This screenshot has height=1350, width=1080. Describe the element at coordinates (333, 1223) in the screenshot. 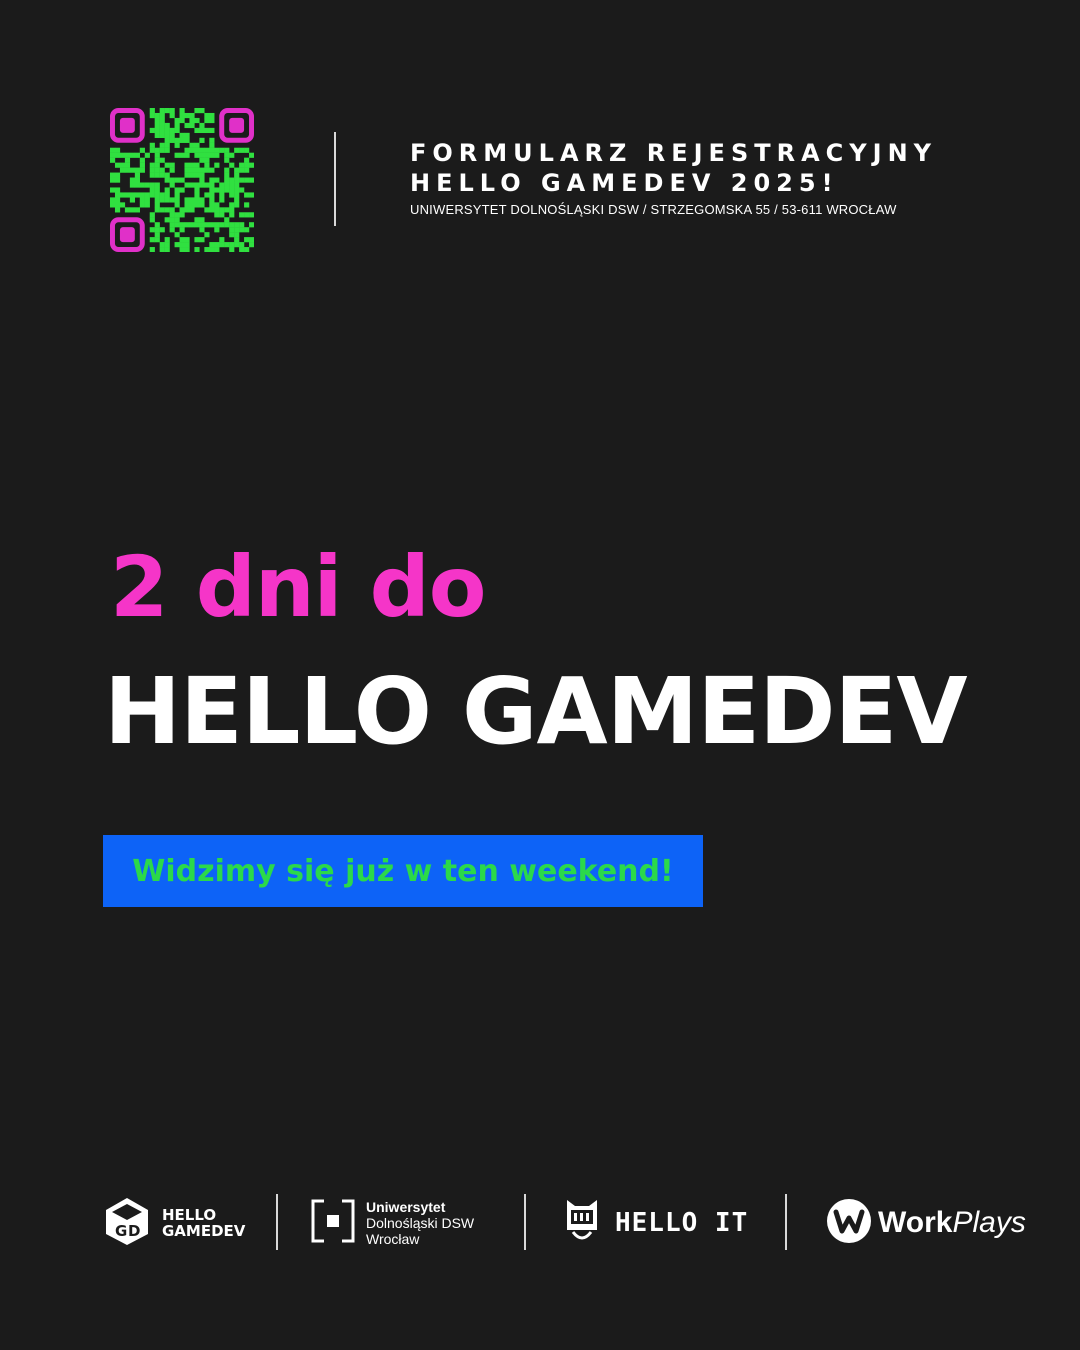

I see `dsw-bracket-square-icon` at that location.